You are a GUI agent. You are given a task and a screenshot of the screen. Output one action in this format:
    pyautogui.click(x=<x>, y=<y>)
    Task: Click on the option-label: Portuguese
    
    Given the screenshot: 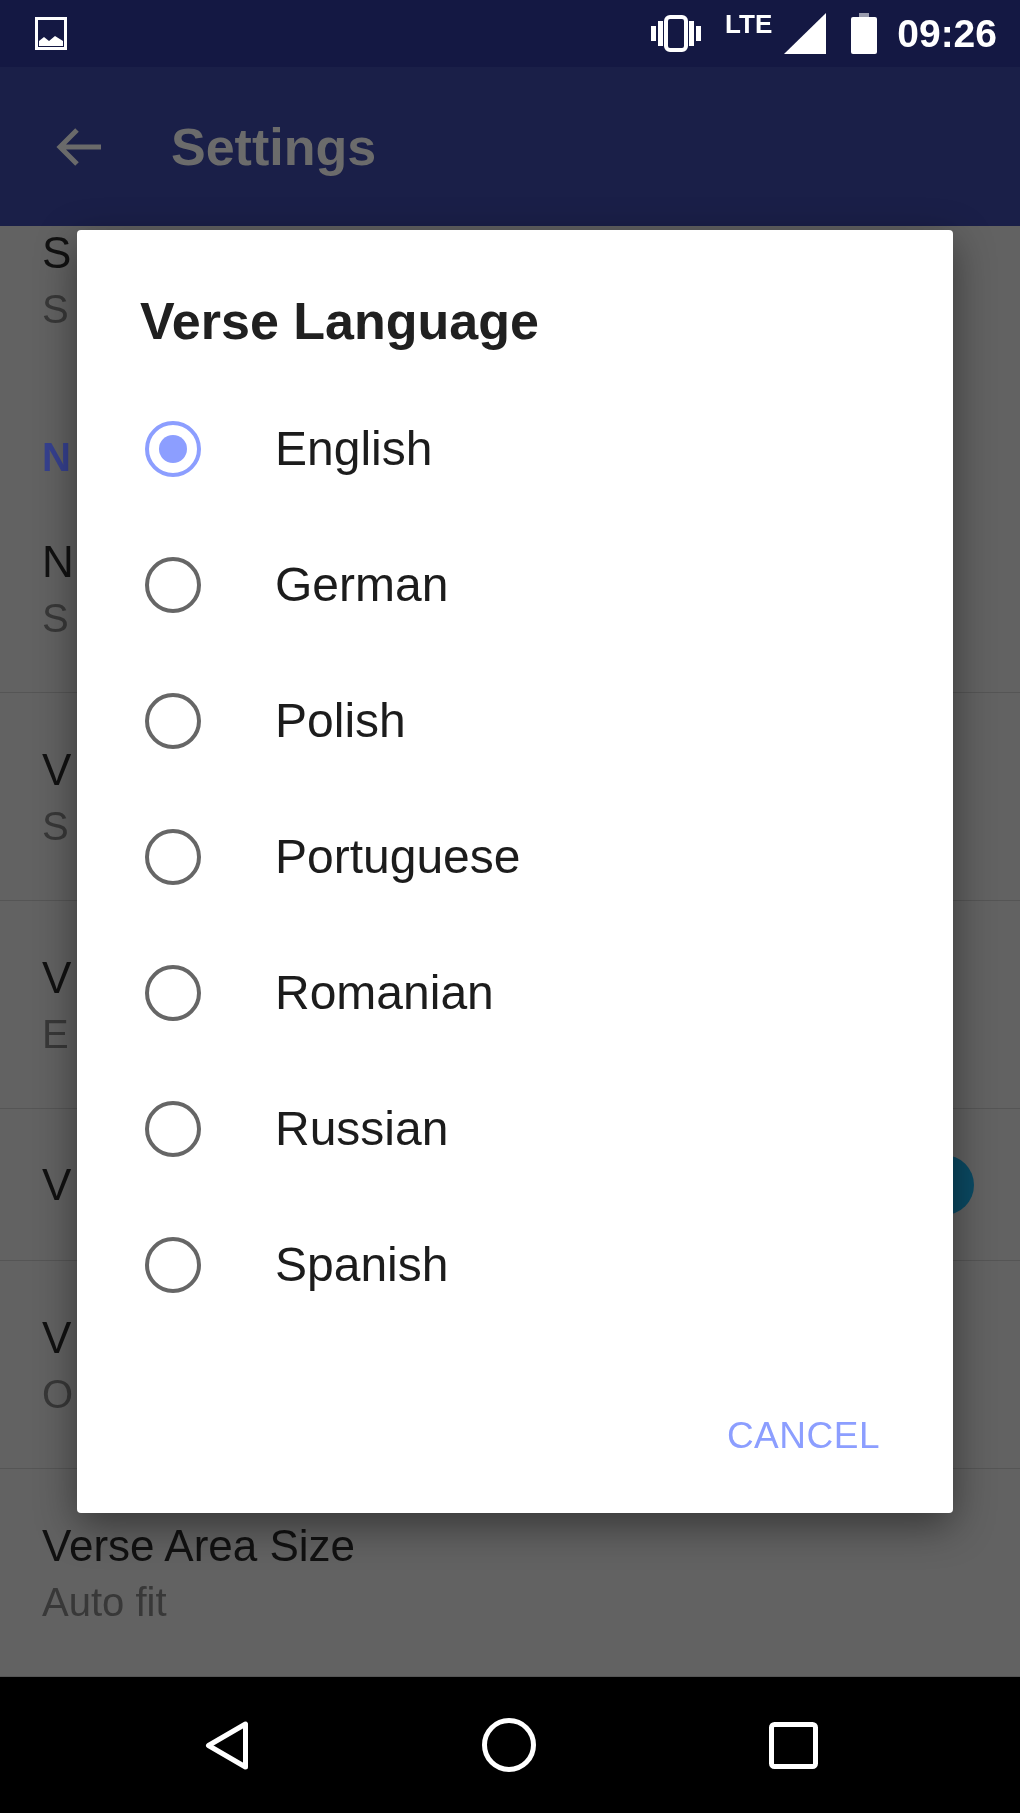 What is the action you would take?
    pyautogui.click(x=398, y=857)
    